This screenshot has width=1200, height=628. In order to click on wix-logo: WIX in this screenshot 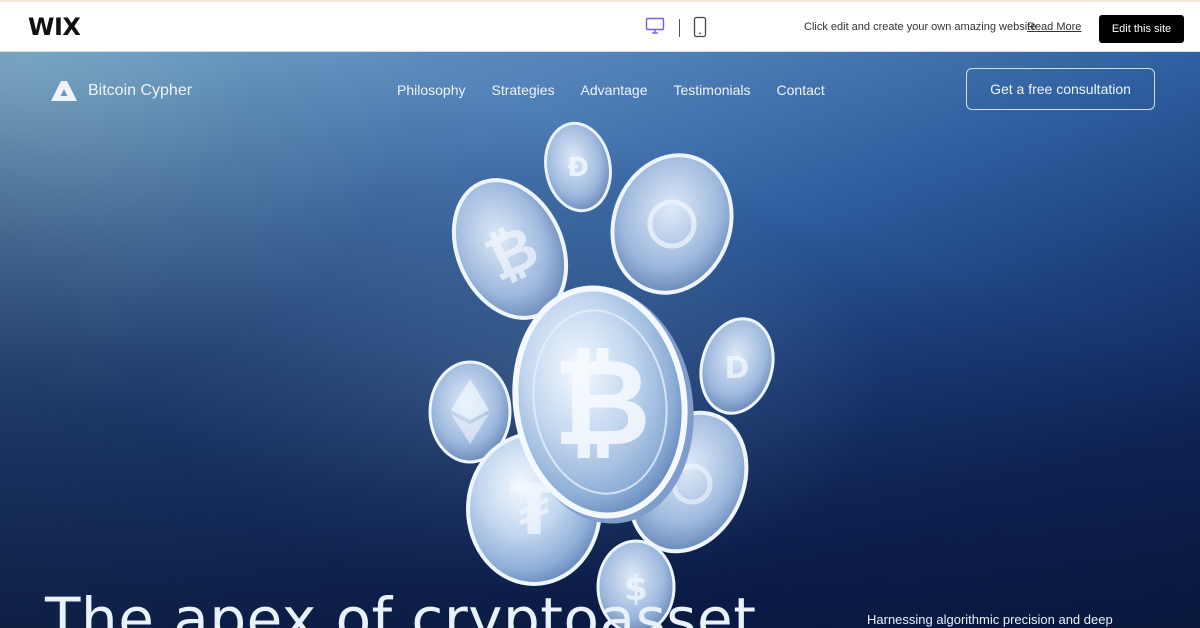, I will do `click(54, 27)`.